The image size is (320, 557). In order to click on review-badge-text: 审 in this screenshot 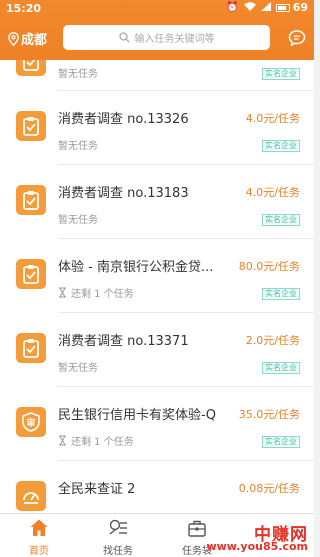, I will do `click(30, 423)`.